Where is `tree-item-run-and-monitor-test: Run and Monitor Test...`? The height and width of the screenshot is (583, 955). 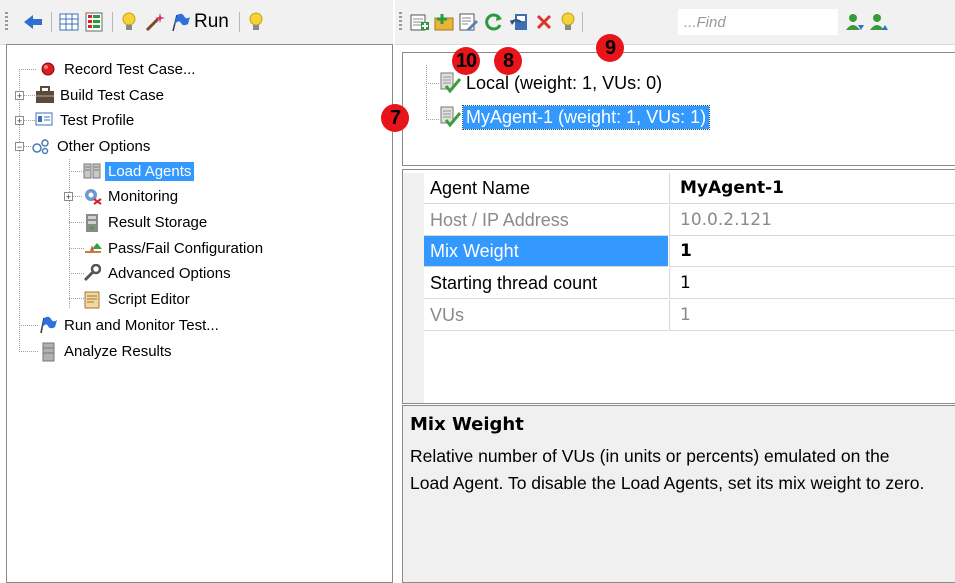
tree-item-run-and-monitor-test: Run and Monitor Test... is located at coordinates (130, 325).